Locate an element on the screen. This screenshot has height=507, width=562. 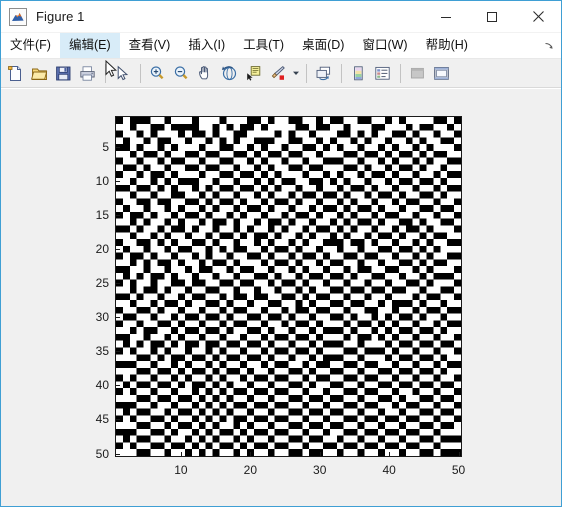
plot-browser-icon is located at coordinates (417, 73).